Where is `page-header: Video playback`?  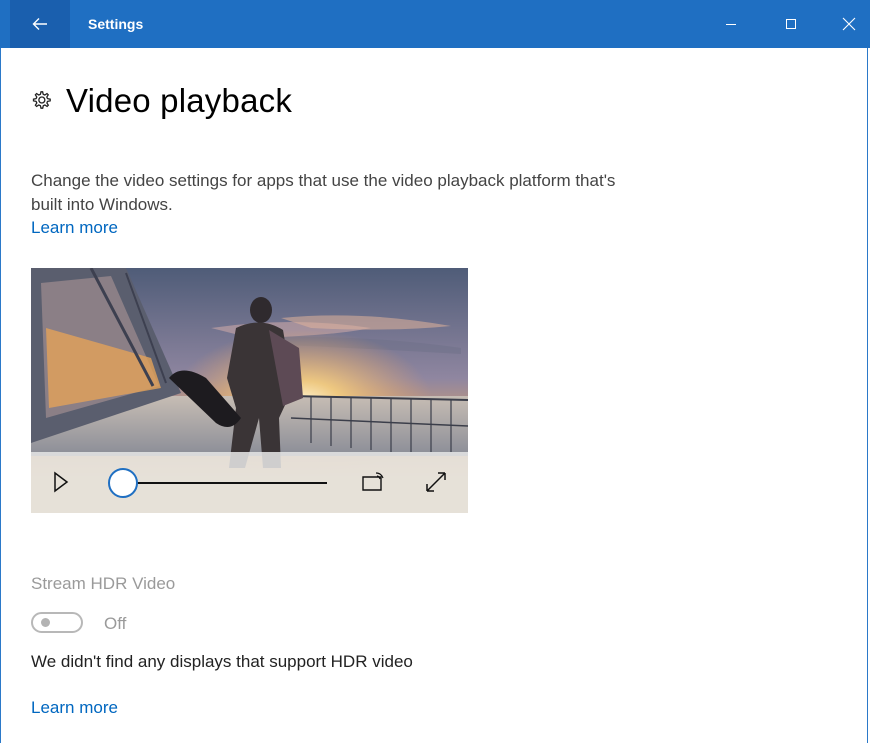 page-header: Video playback is located at coordinates (161, 101).